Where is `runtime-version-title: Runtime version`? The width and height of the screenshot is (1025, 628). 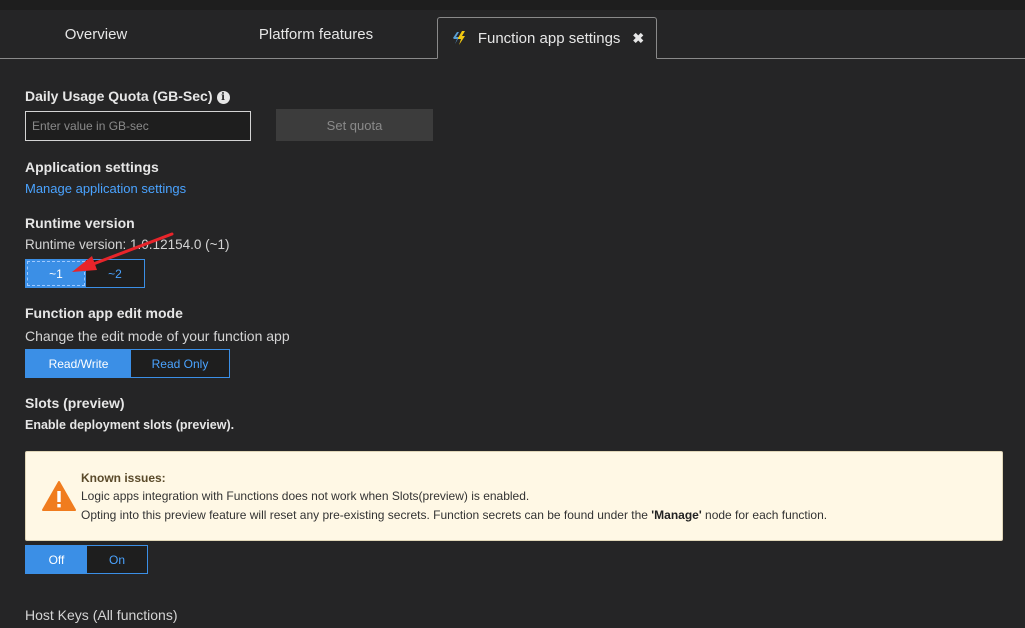
runtime-version-title: Runtime version is located at coordinates (80, 223).